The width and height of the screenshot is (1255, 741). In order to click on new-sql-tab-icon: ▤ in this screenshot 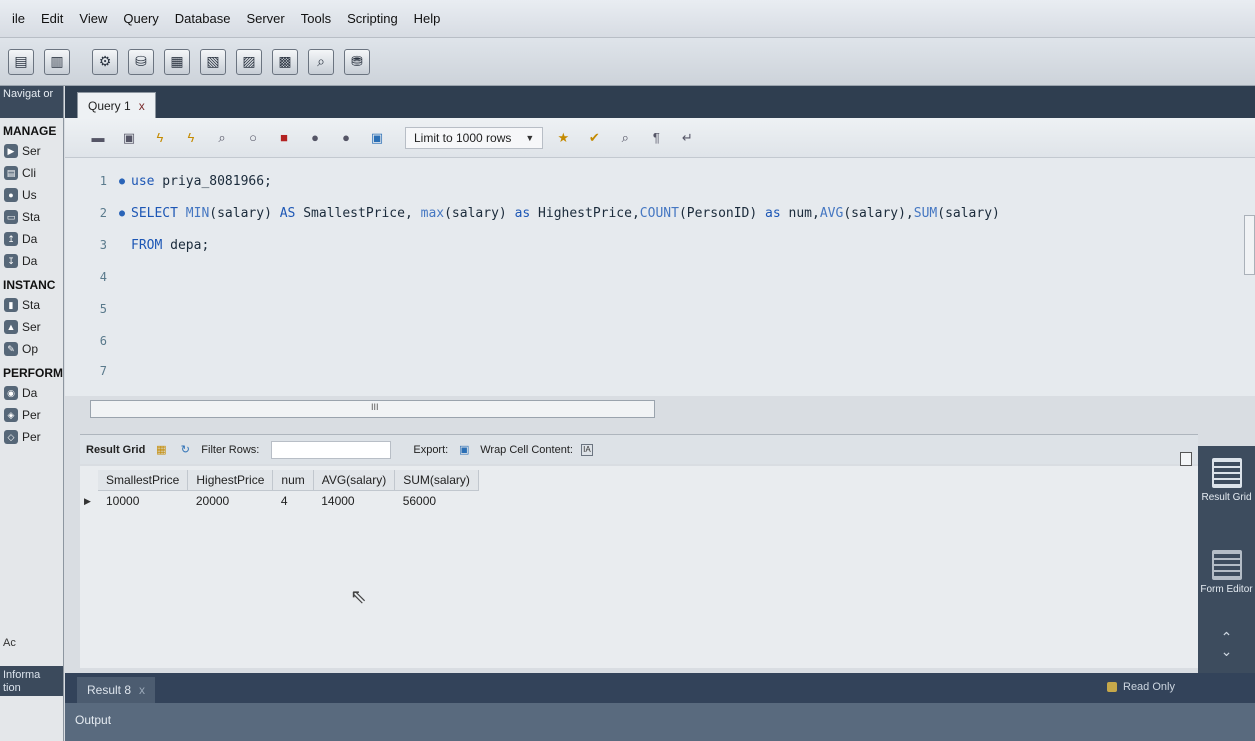, I will do `click(21, 61)`.